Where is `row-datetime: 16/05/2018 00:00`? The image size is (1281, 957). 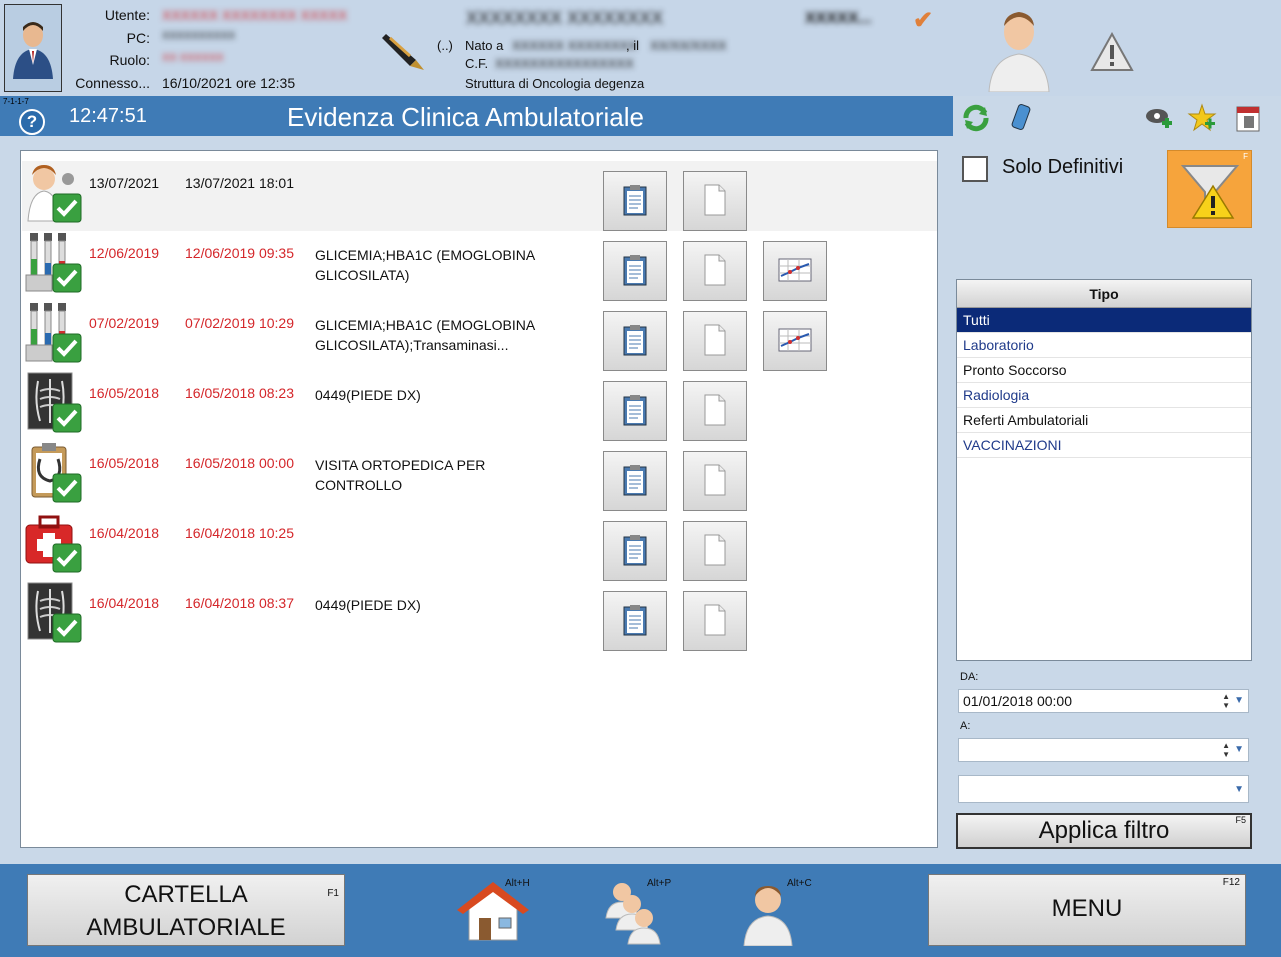 row-datetime: 16/05/2018 00:00 is located at coordinates (239, 463).